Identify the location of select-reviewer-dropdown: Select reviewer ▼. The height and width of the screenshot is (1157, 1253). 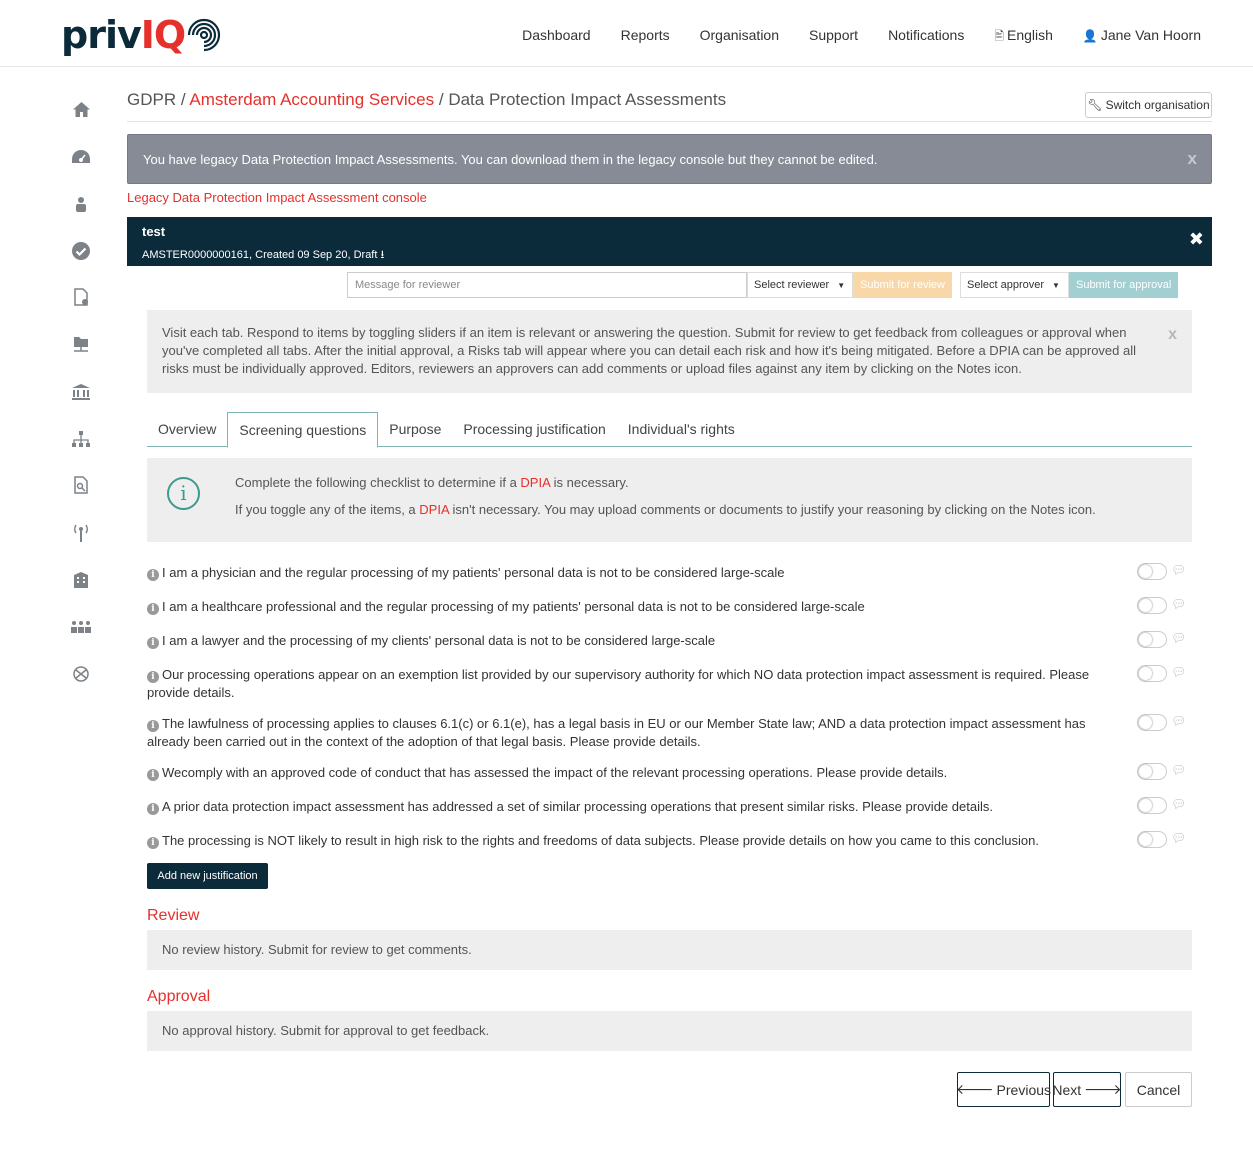
(800, 285).